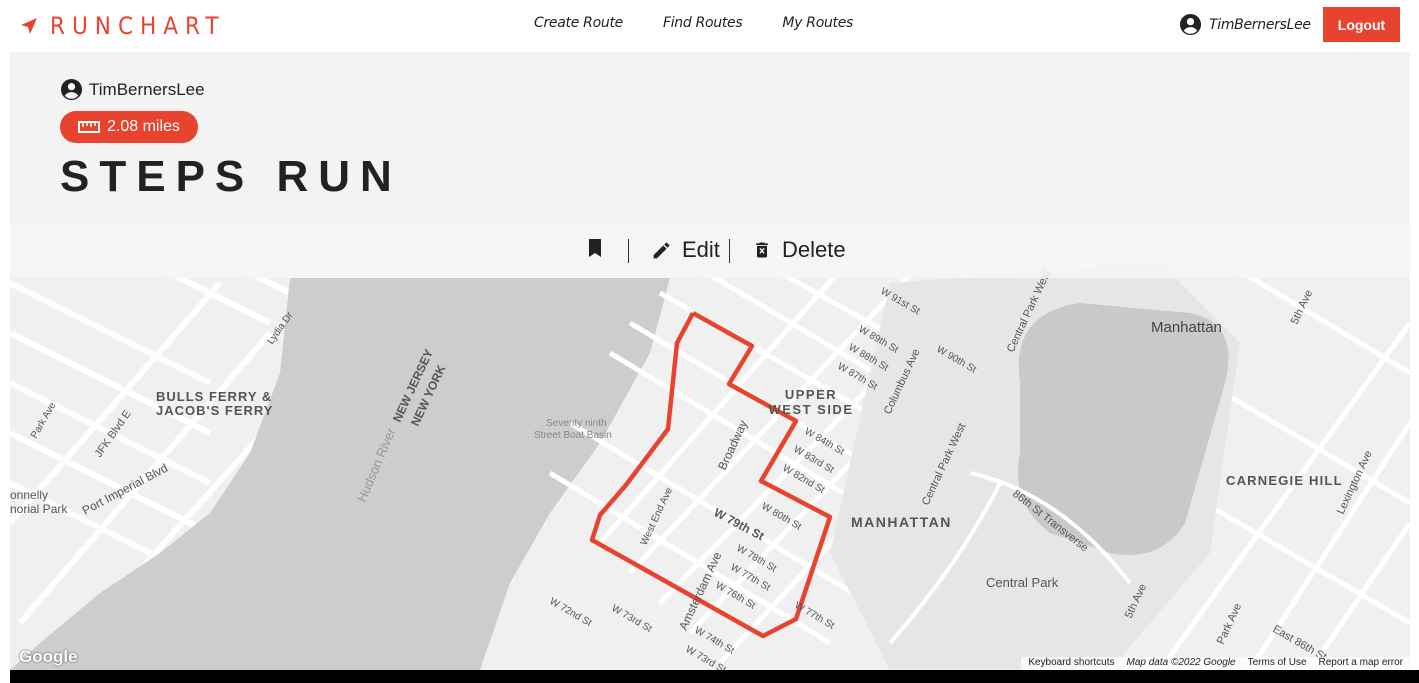 Image resolution: width=1419 pixels, height=683 pixels. What do you see at coordinates (147, 89) in the screenshot?
I see `author-name: TimBernersLee` at bounding box center [147, 89].